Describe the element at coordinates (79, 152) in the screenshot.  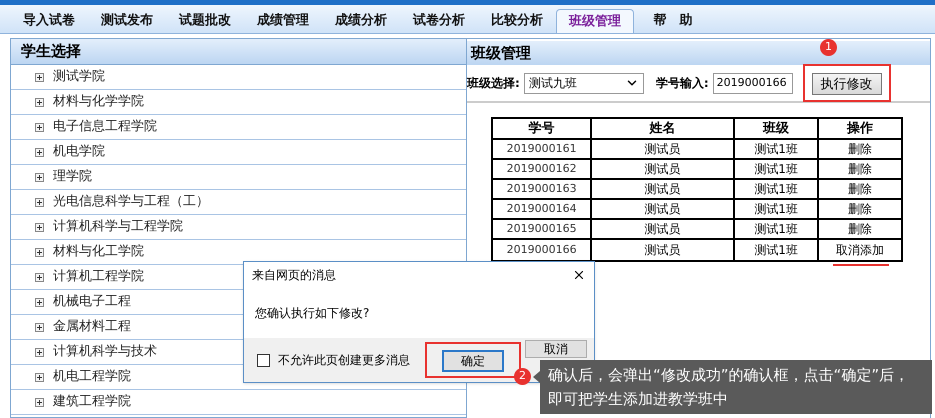
I see `tree-item: 机电学院` at that location.